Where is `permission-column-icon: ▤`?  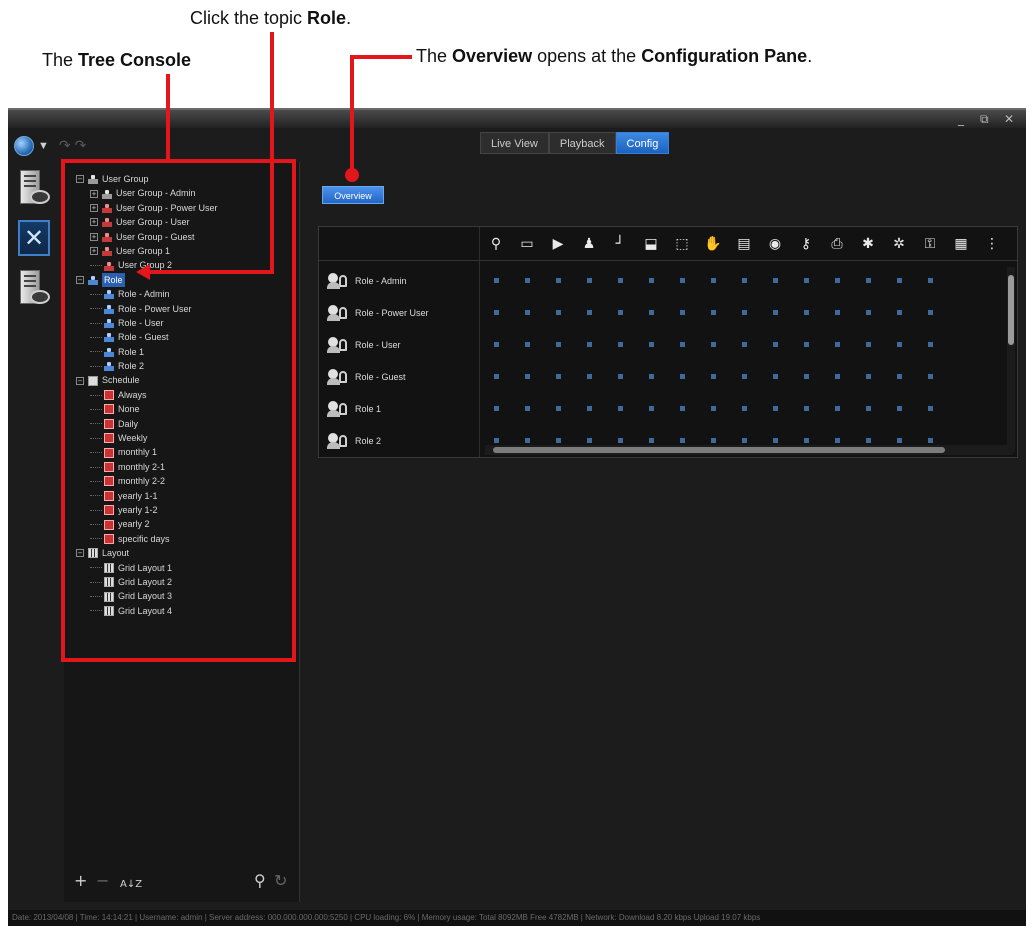 permission-column-icon: ▤ is located at coordinates (744, 244).